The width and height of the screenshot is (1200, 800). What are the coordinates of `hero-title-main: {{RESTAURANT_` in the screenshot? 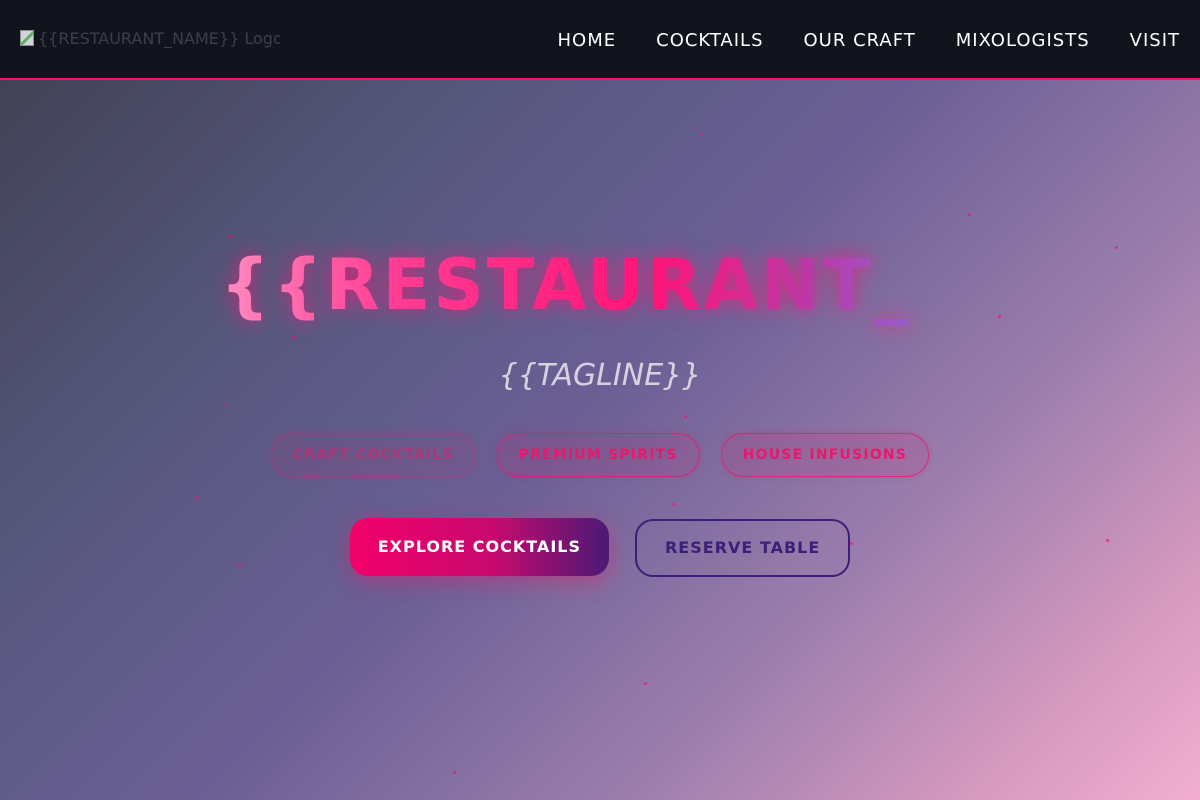 It's located at (566, 285).